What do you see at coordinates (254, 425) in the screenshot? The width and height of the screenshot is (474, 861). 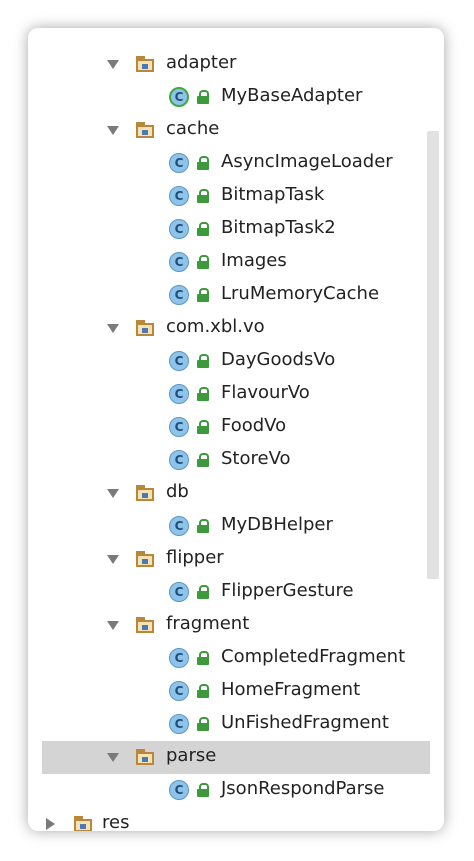 I see `tree-class-label: FoodVo` at bounding box center [254, 425].